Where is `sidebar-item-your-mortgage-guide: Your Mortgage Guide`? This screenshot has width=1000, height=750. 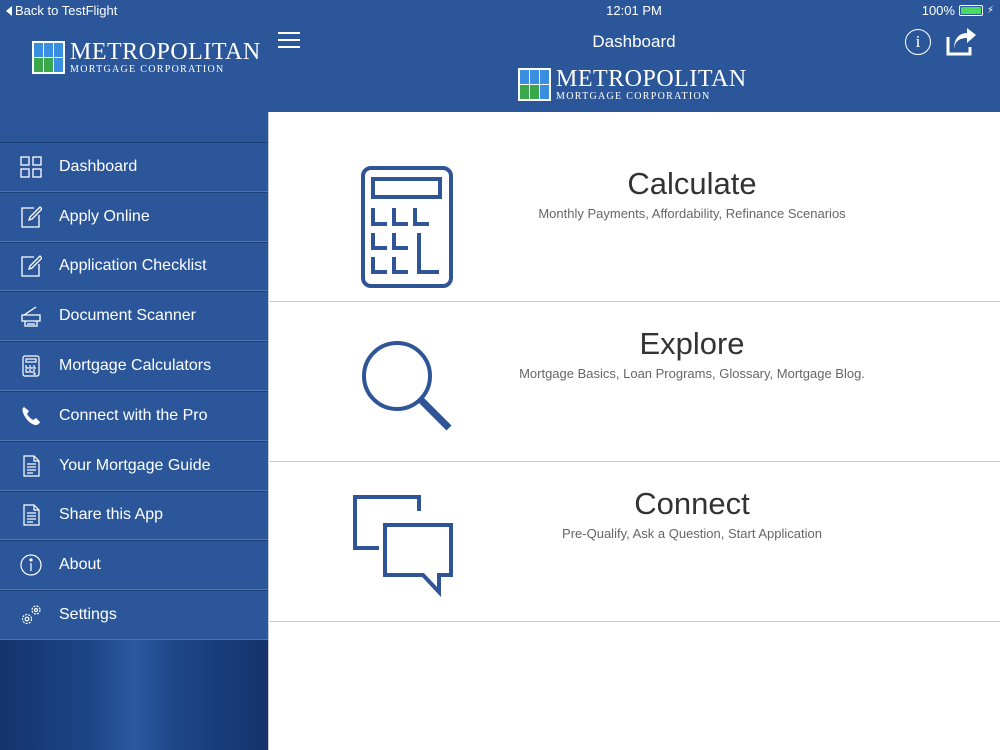
sidebar-item-your-mortgage-guide: Your Mortgage Guide is located at coordinates (134, 465).